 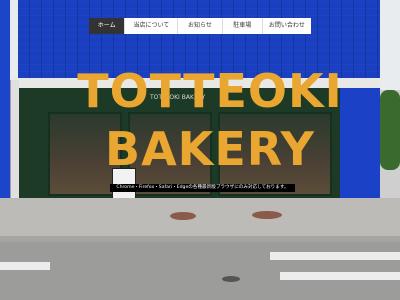 I want to click on nav-parking: 駐車場, so click(x=243, y=26).